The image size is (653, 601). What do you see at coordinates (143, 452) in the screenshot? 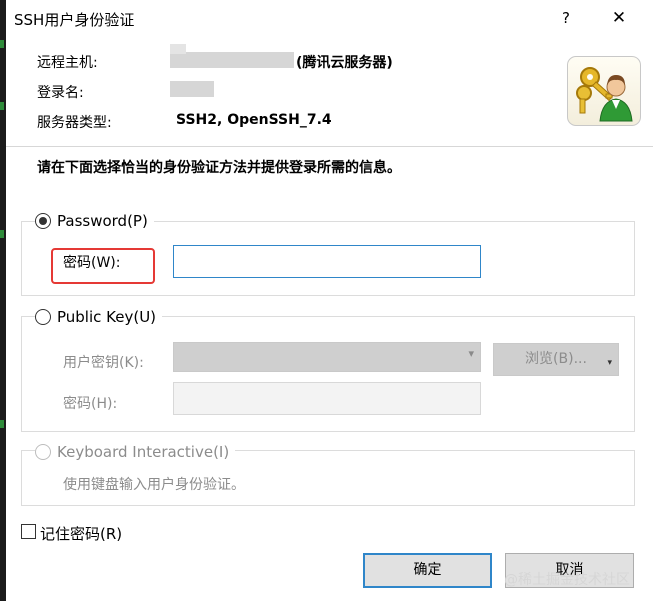
I see `keyboard-interactive-label: Keyboard Interactive(I)` at bounding box center [143, 452].